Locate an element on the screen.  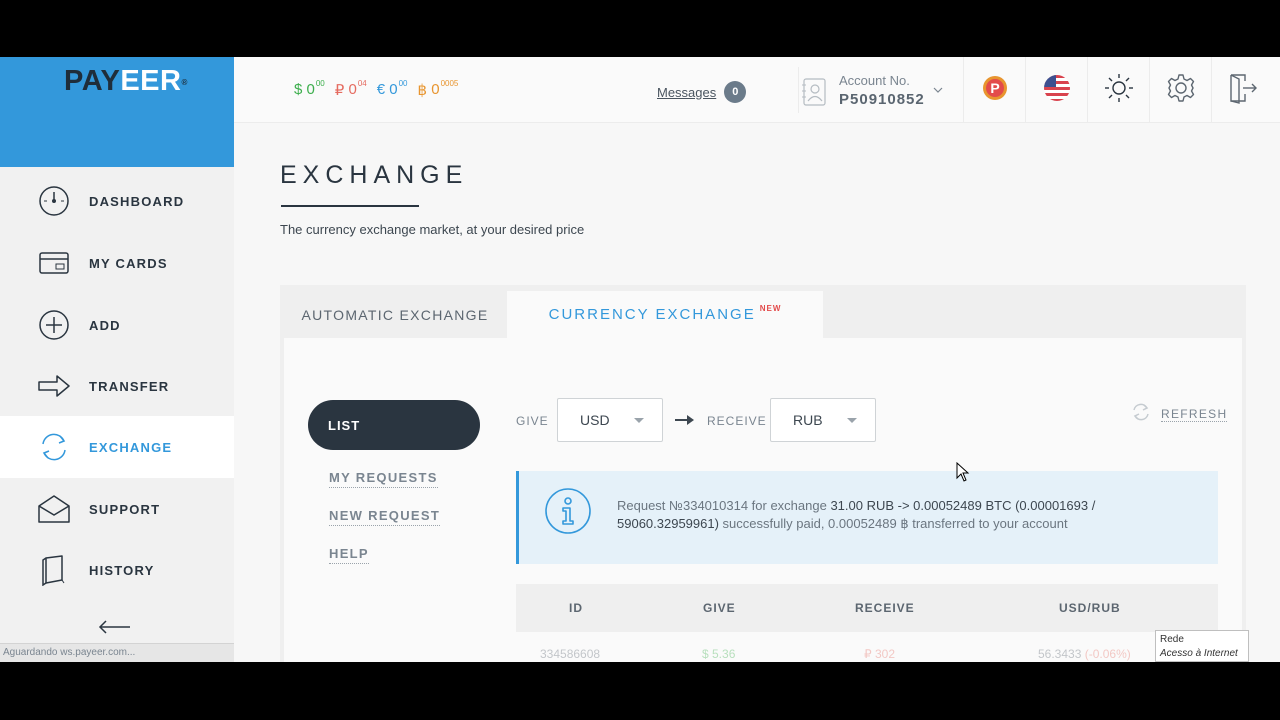
payeer-coin-icon: P is located at coordinates (995, 90).